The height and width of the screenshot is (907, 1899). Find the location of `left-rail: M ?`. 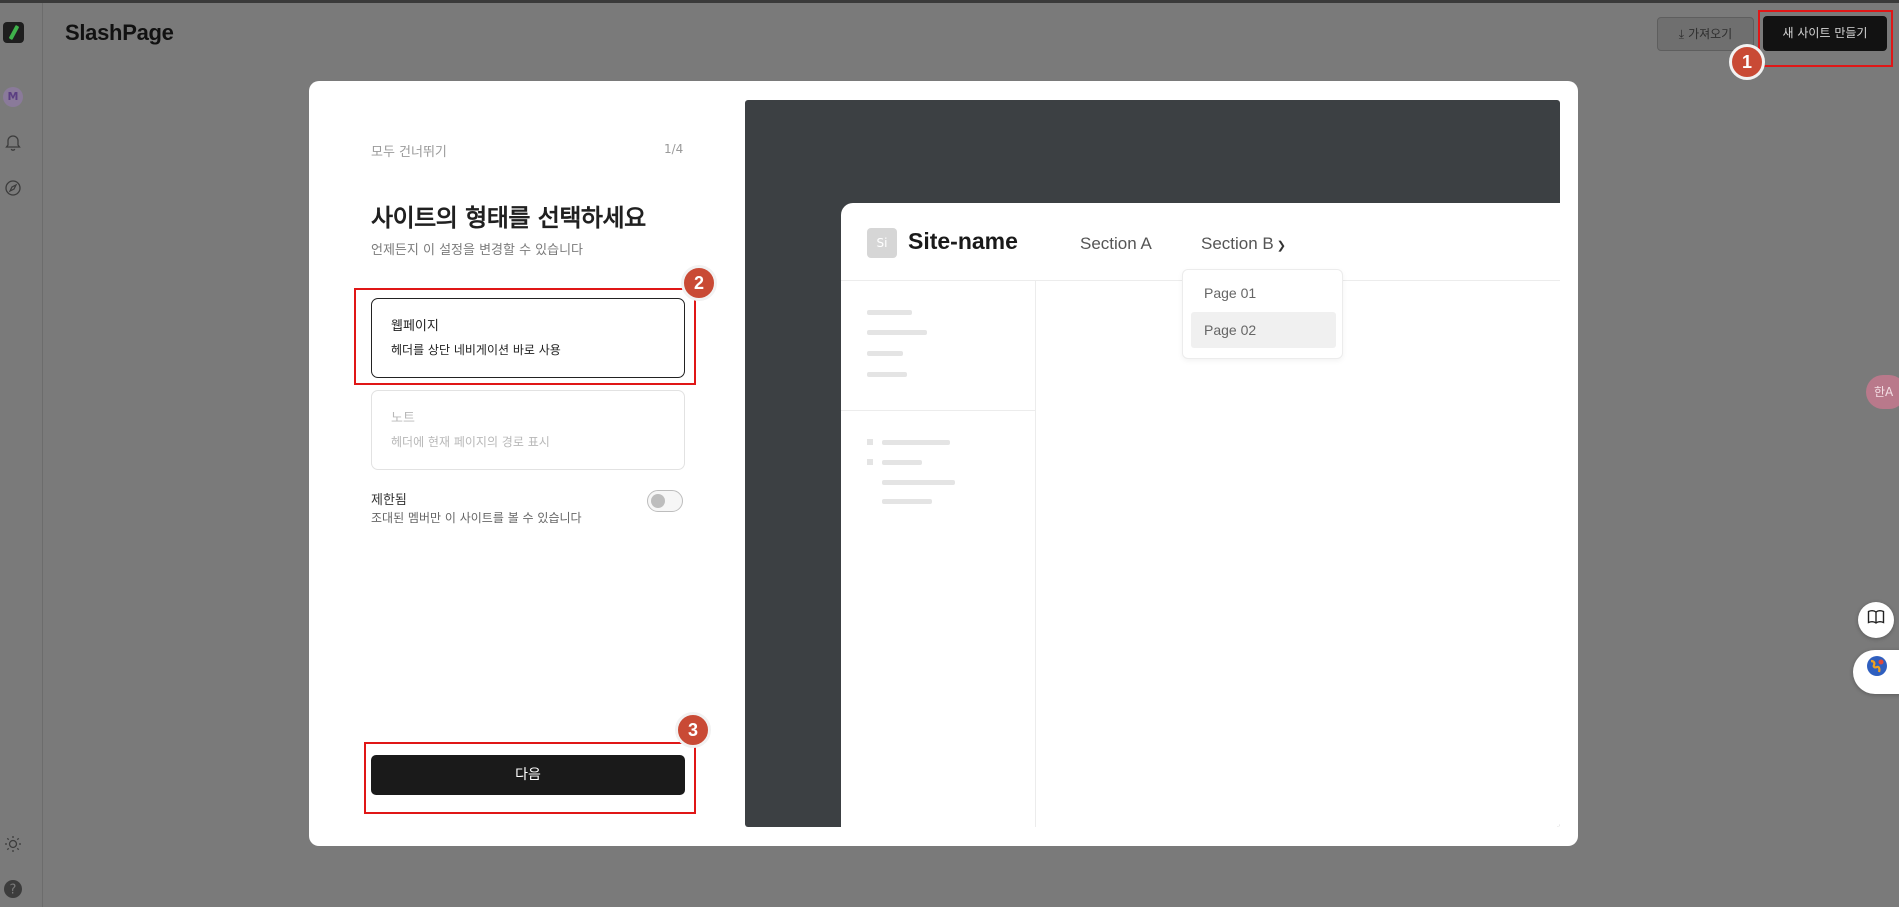

left-rail: M ? is located at coordinates (21, 455).